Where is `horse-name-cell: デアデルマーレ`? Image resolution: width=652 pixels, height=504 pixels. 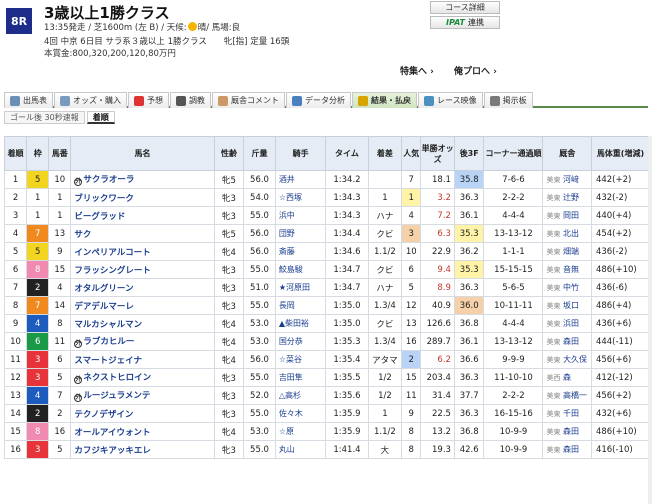 horse-name-cell: デアデルマーレ is located at coordinates (142, 305).